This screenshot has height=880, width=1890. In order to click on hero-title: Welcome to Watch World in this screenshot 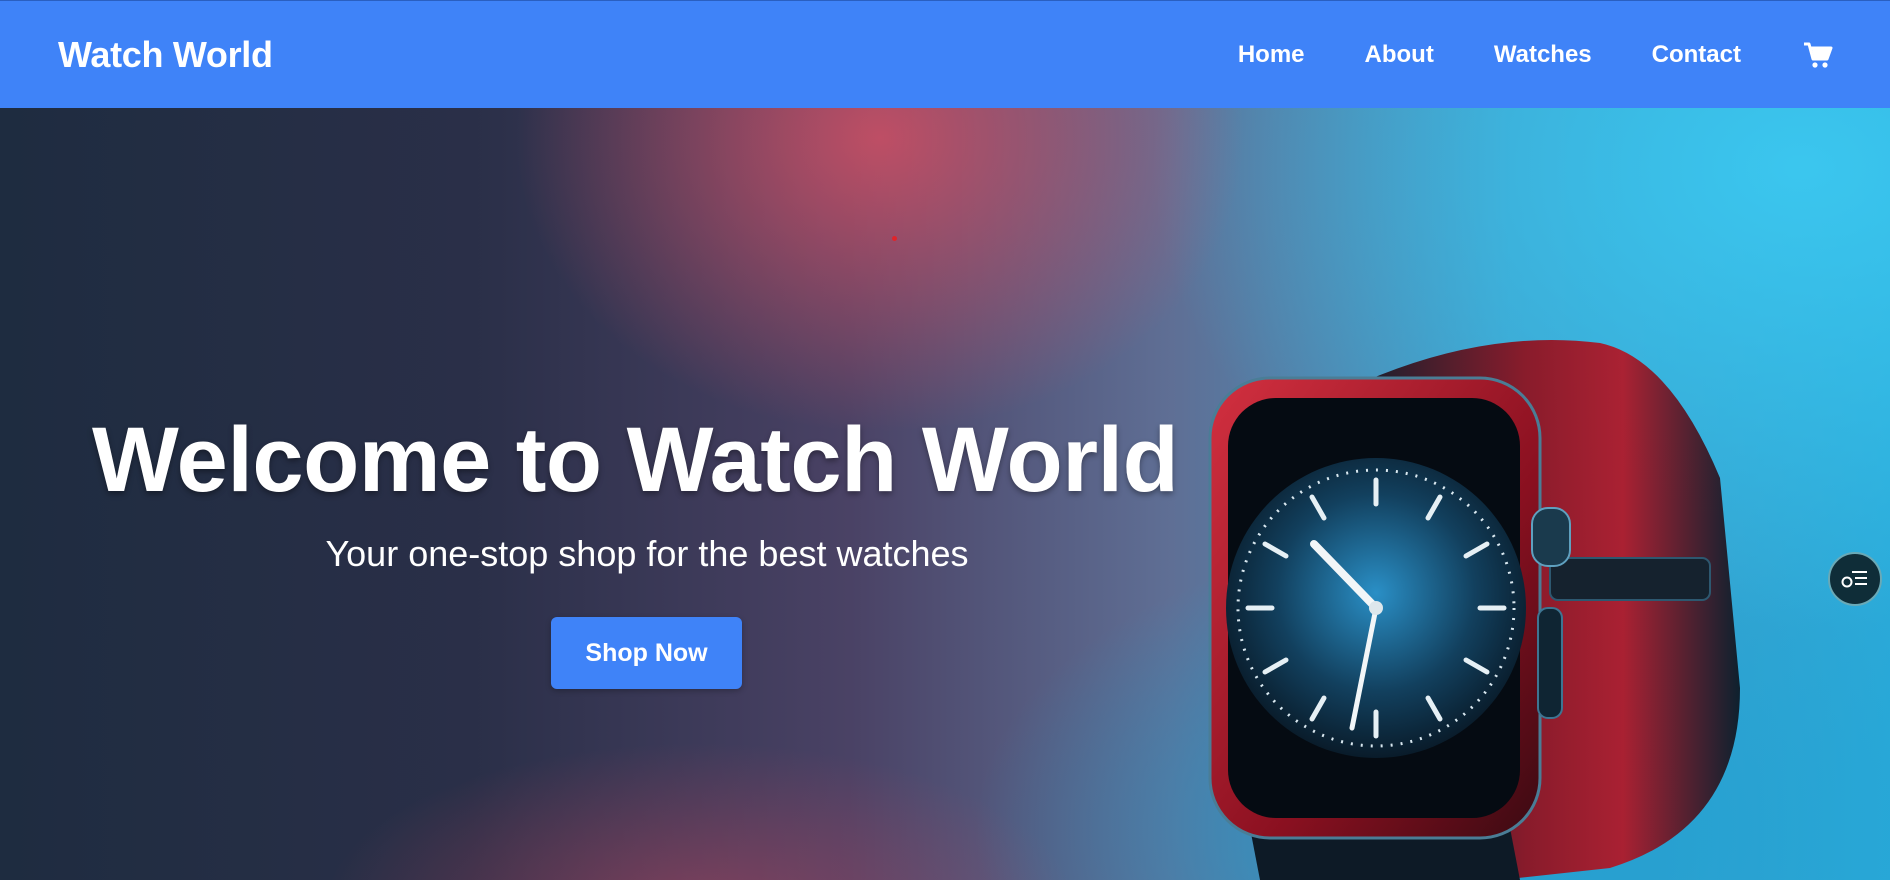, I will do `click(635, 460)`.